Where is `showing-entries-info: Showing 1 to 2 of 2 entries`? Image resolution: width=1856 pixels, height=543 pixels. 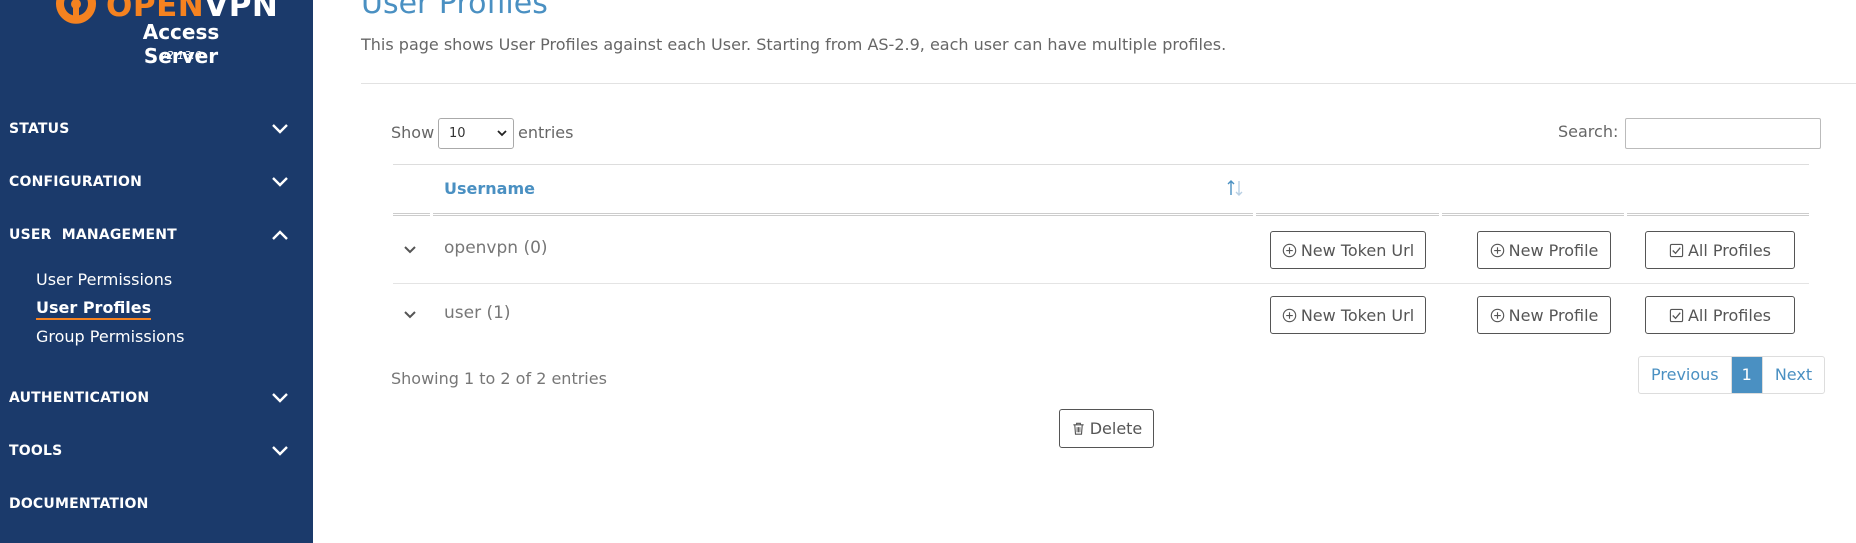
showing-entries-info: Showing 1 to 2 of 2 entries is located at coordinates (499, 378).